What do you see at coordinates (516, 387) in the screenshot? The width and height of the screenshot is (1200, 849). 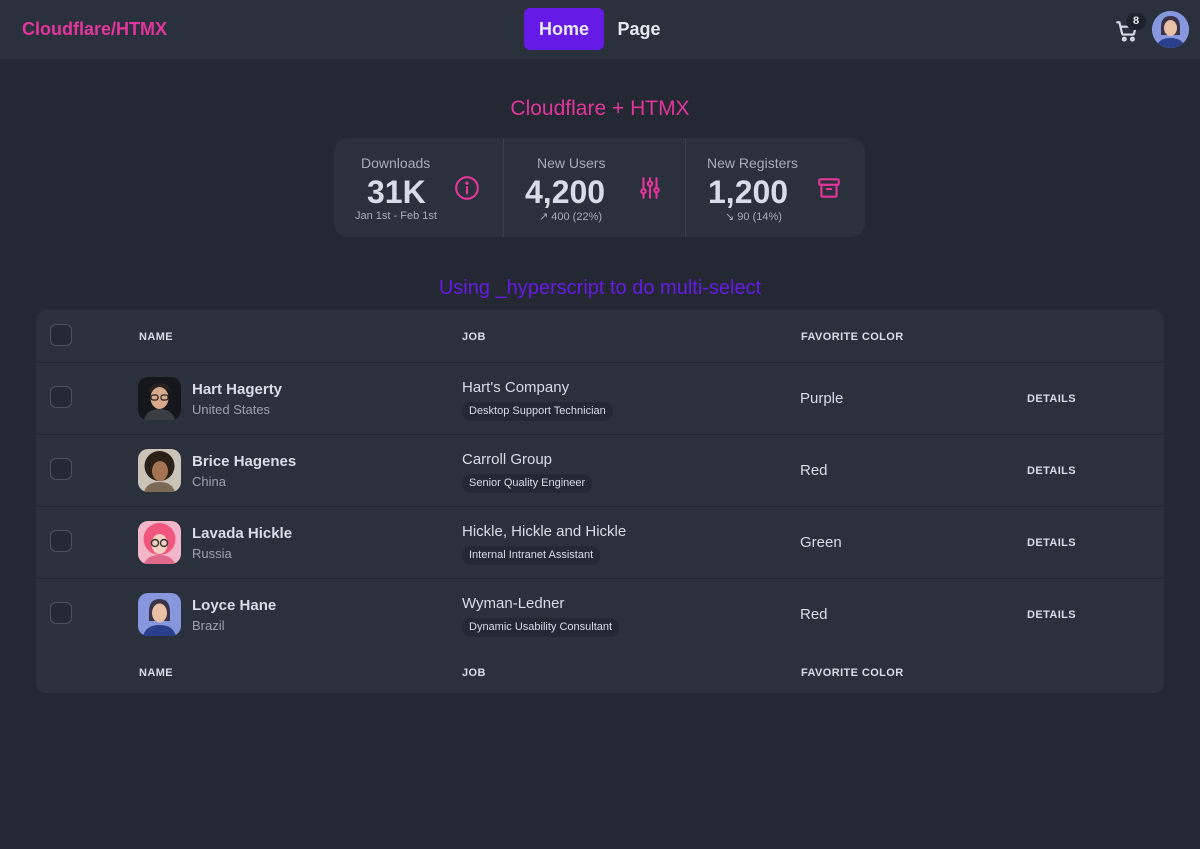 I see `job-company: Hart's Company` at bounding box center [516, 387].